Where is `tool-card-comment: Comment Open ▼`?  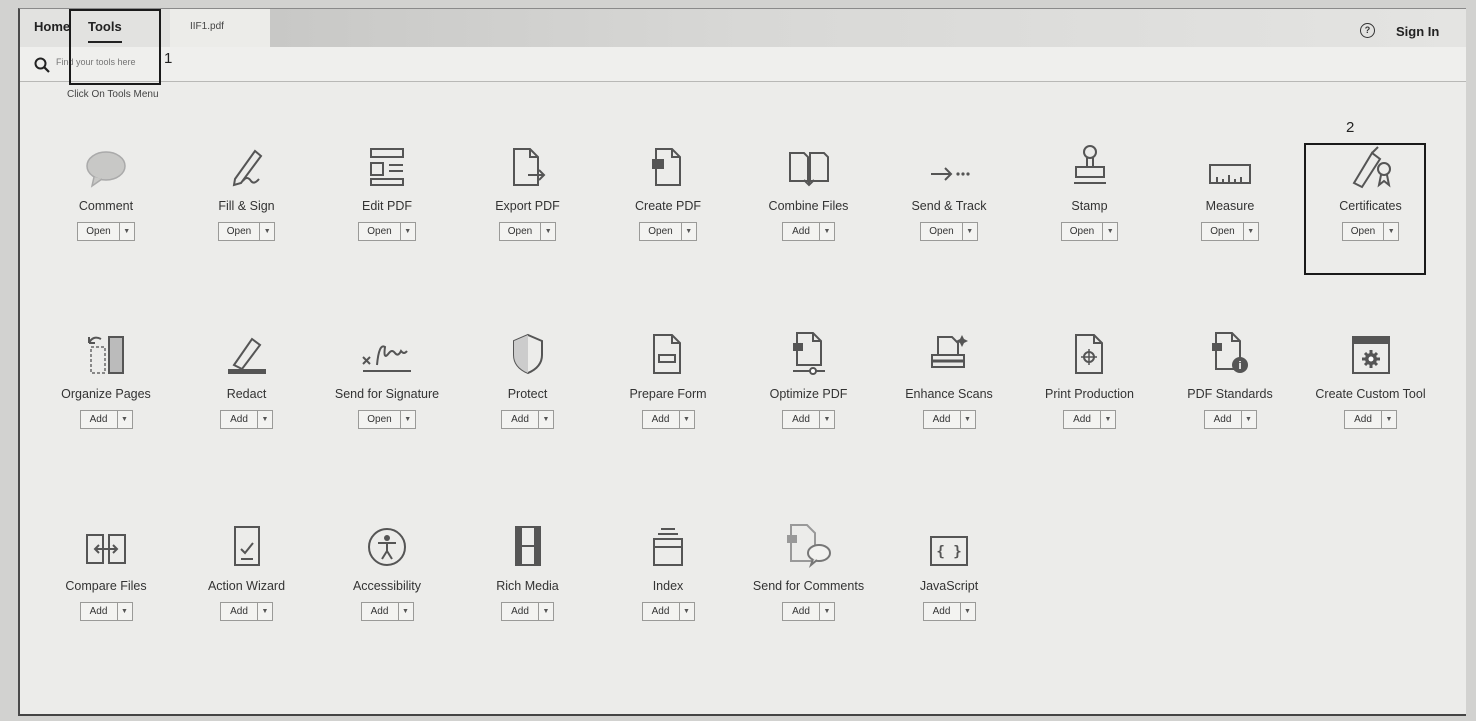
tool-card-comment: Comment Open ▼ is located at coordinates (106, 190).